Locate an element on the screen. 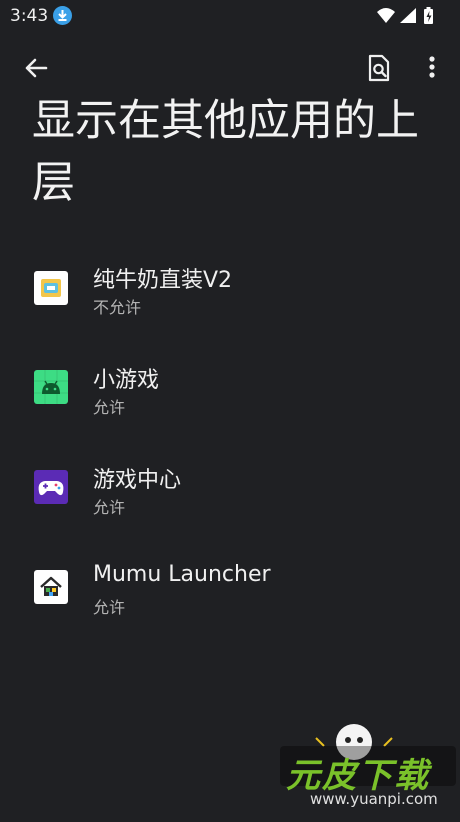 The image size is (460, 822). watermark-url: www.yuanpi.com is located at coordinates (374, 799).